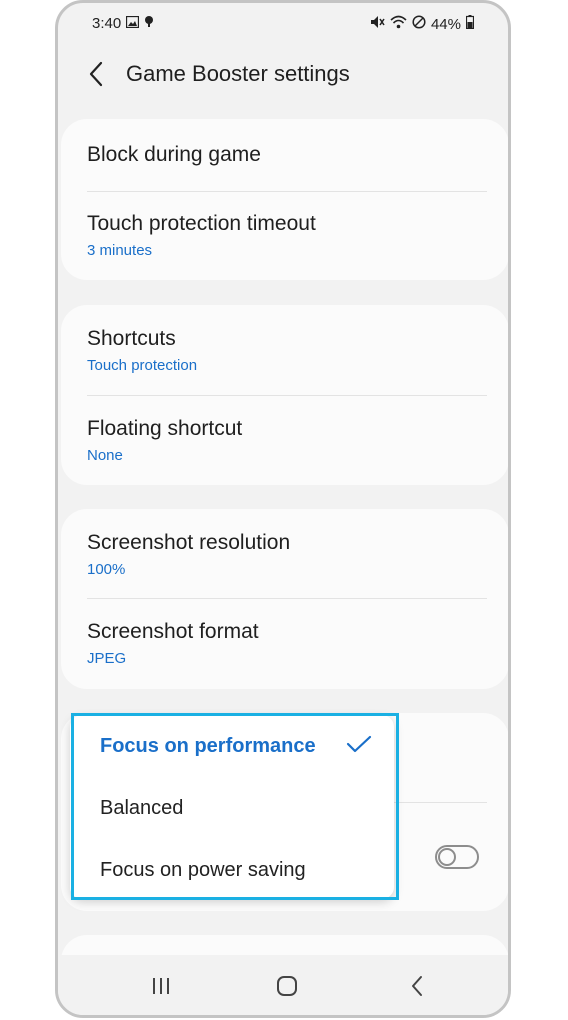 The width and height of the screenshot is (568, 1020). I want to click on setting-title: Touch protection timeout, so click(201, 223).